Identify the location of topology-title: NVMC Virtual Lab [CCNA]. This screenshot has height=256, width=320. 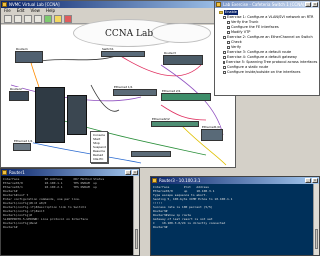
(34, 4).